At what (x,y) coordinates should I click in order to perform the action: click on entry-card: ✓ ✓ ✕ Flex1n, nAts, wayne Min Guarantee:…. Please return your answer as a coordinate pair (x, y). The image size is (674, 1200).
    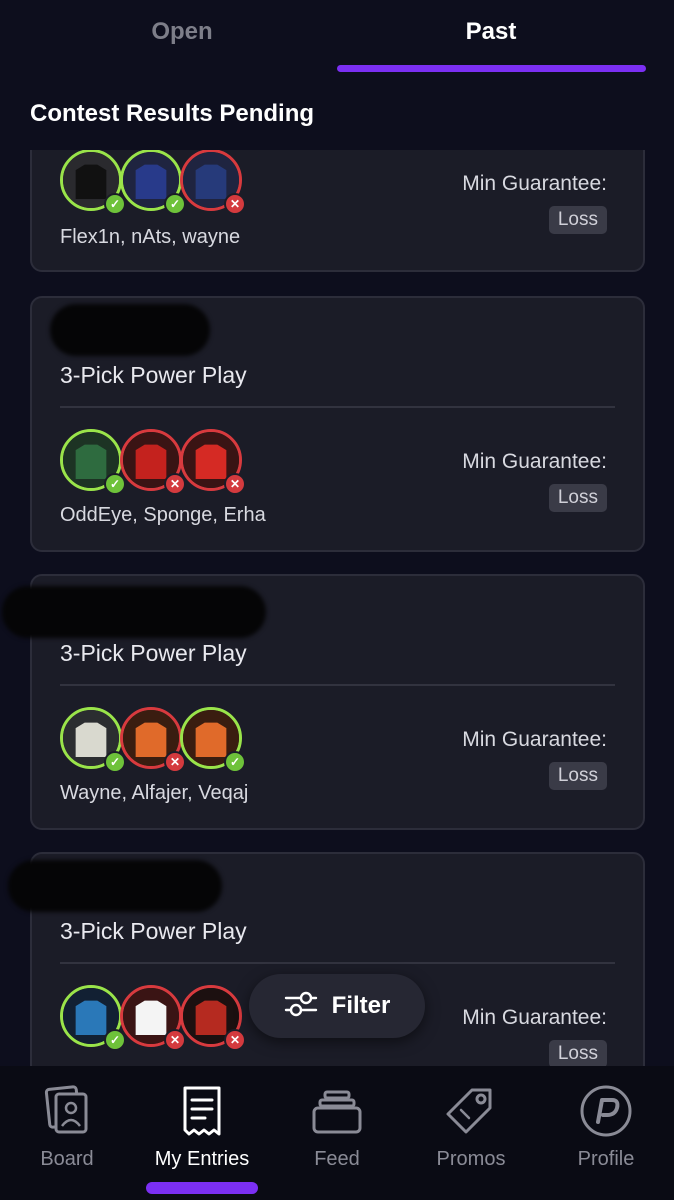
    Looking at the image, I should click on (337, 211).